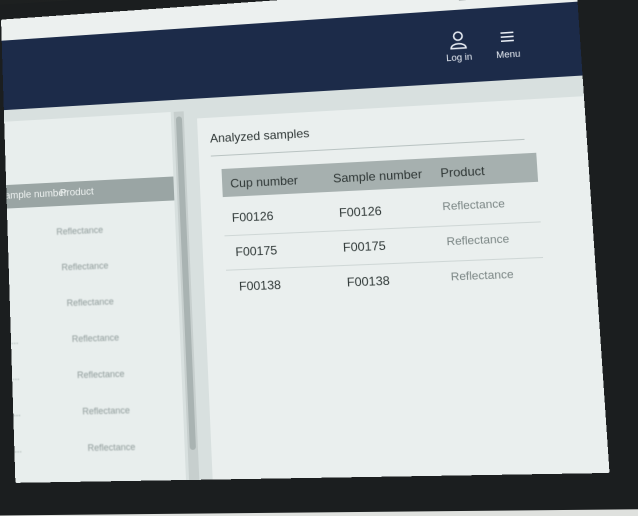  Describe the element at coordinates (368, 281) in the screenshot. I see `sample-number: F00138` at that location.